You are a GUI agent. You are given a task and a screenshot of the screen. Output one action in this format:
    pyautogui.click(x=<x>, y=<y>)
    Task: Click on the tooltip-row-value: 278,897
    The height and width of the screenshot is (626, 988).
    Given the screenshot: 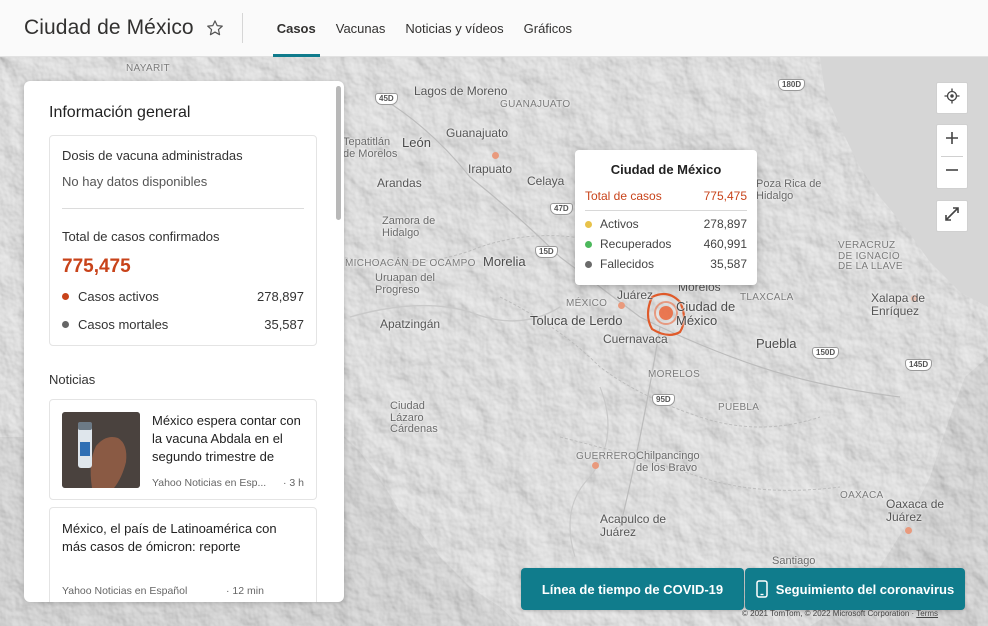 What is the action you would take?
    pyautogui.click(x=725, y=224)
    